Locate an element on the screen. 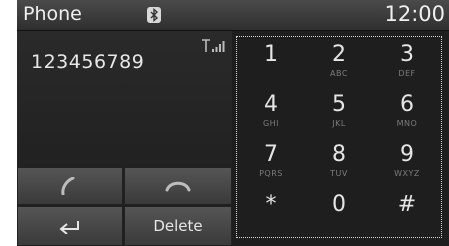 The height and width of the screenshot is (246, 449). key-7: 7 PQRS is located at coordinates (271, 162).